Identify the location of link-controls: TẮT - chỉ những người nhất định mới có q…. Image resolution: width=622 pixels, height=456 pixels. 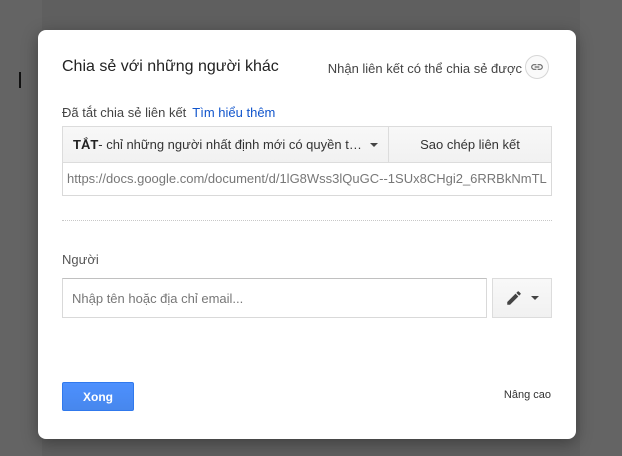
(307, 144).